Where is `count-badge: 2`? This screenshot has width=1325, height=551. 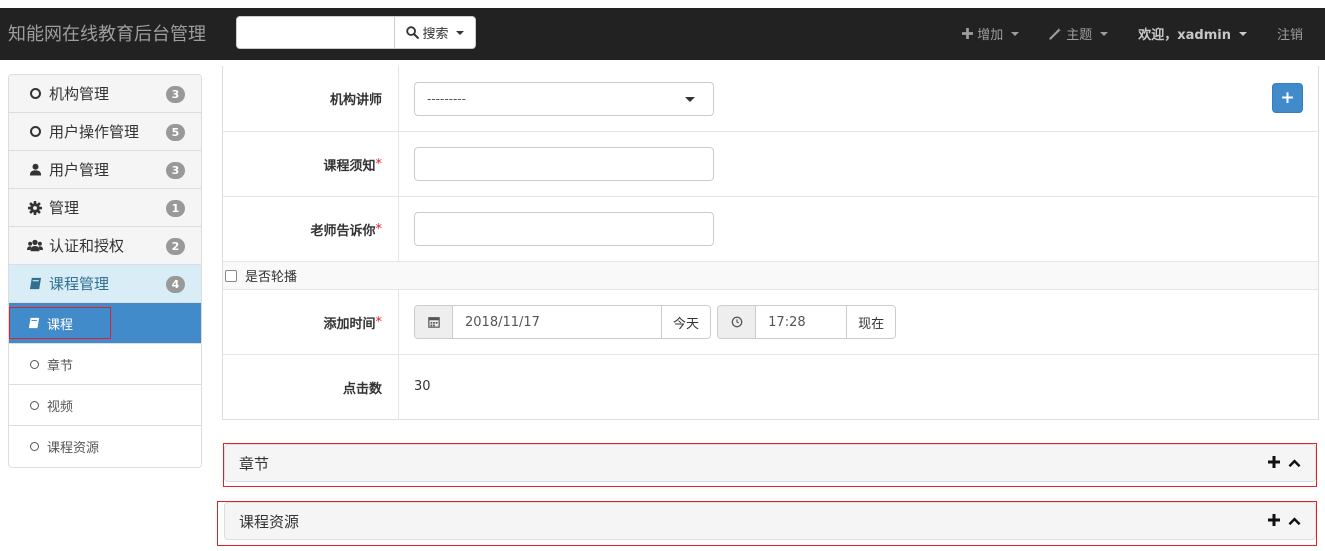 count-badge: 2 is located at coordinates (175, 246).